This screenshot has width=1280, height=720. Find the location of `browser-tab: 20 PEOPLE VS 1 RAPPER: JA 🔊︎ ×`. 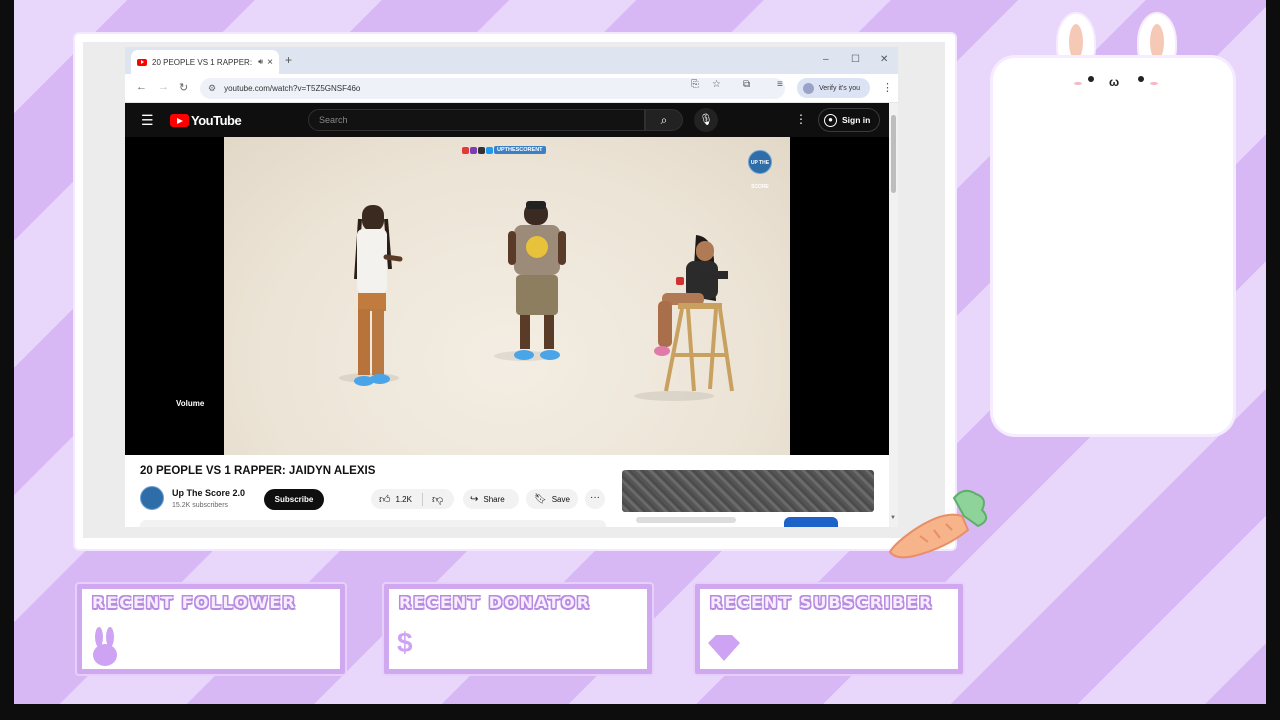

browser-tab: 20 PEOPLE VS 1 RAPPER: JA 🔊︎ × is located at coordinates (205, 62).